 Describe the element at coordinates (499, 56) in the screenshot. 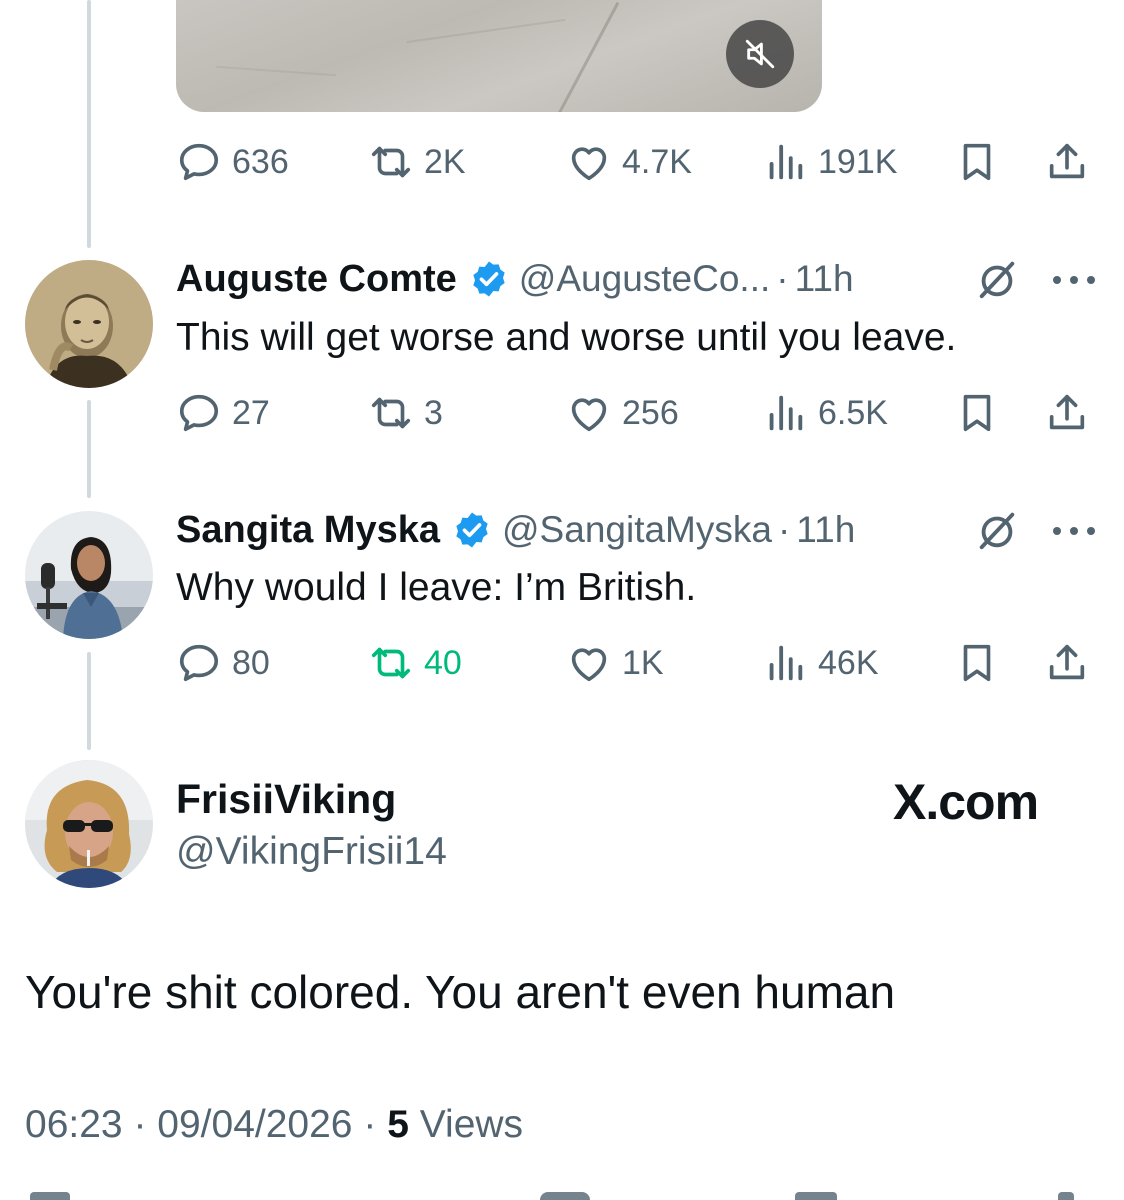

I see `tweet-video` at that location.